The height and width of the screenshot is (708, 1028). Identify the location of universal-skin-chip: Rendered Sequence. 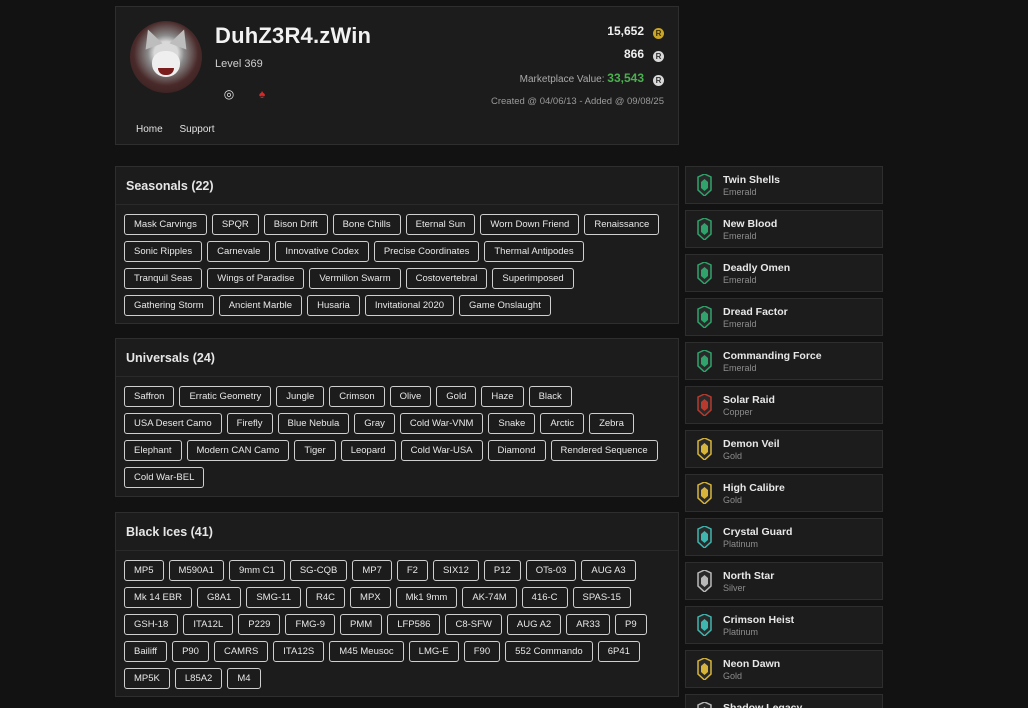
(604, 450).